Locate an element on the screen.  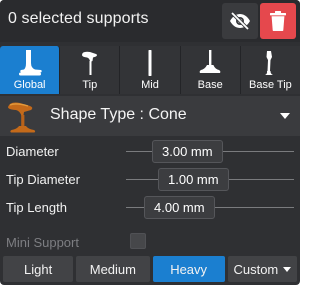
preset-custom-dropdown: Custom is located at coordinates (262, 269).